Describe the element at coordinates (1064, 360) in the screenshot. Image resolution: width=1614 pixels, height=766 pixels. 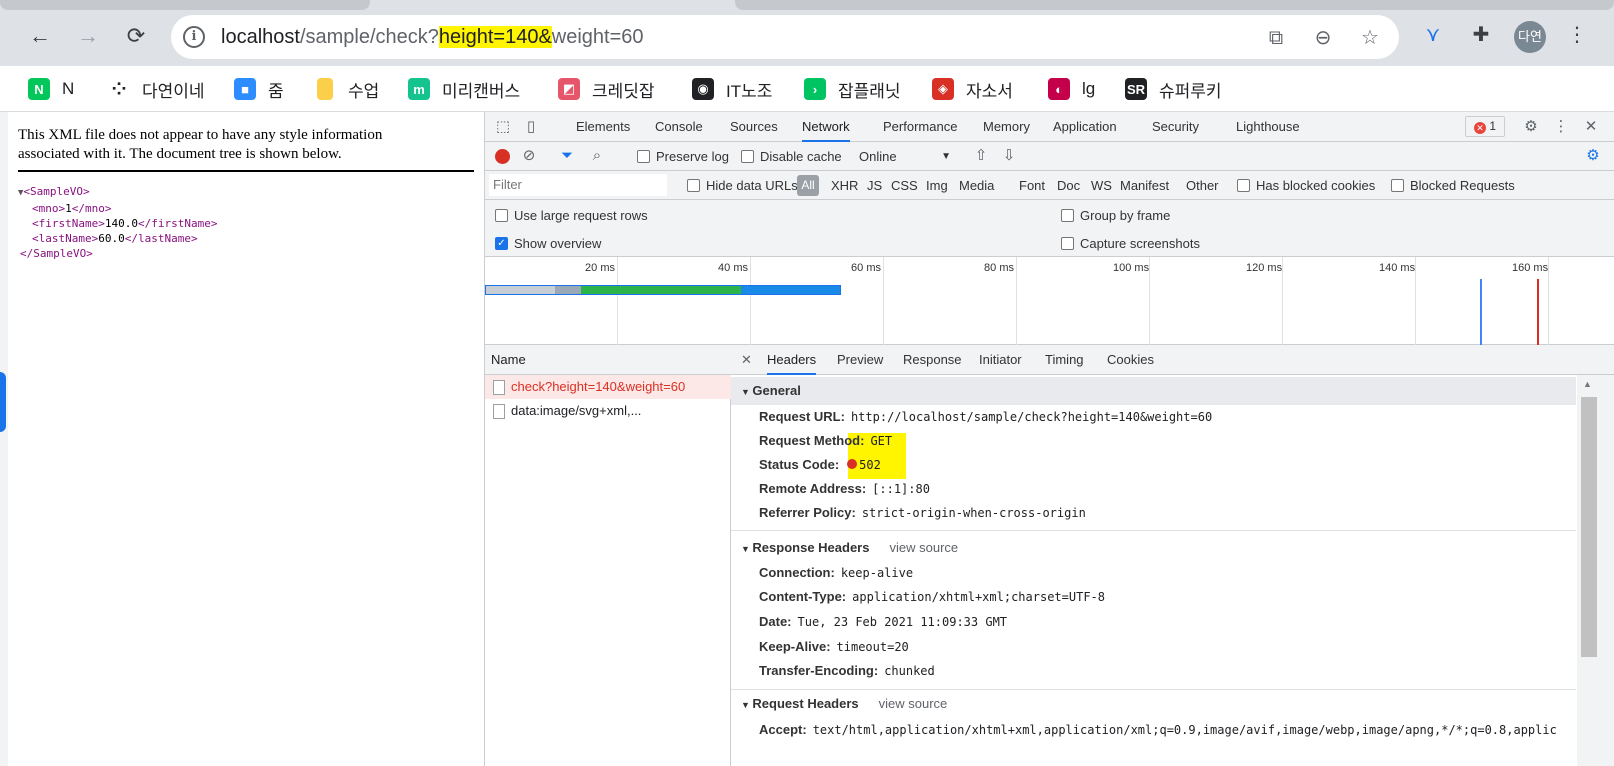
I see `tab-timing: Timing` at that location.